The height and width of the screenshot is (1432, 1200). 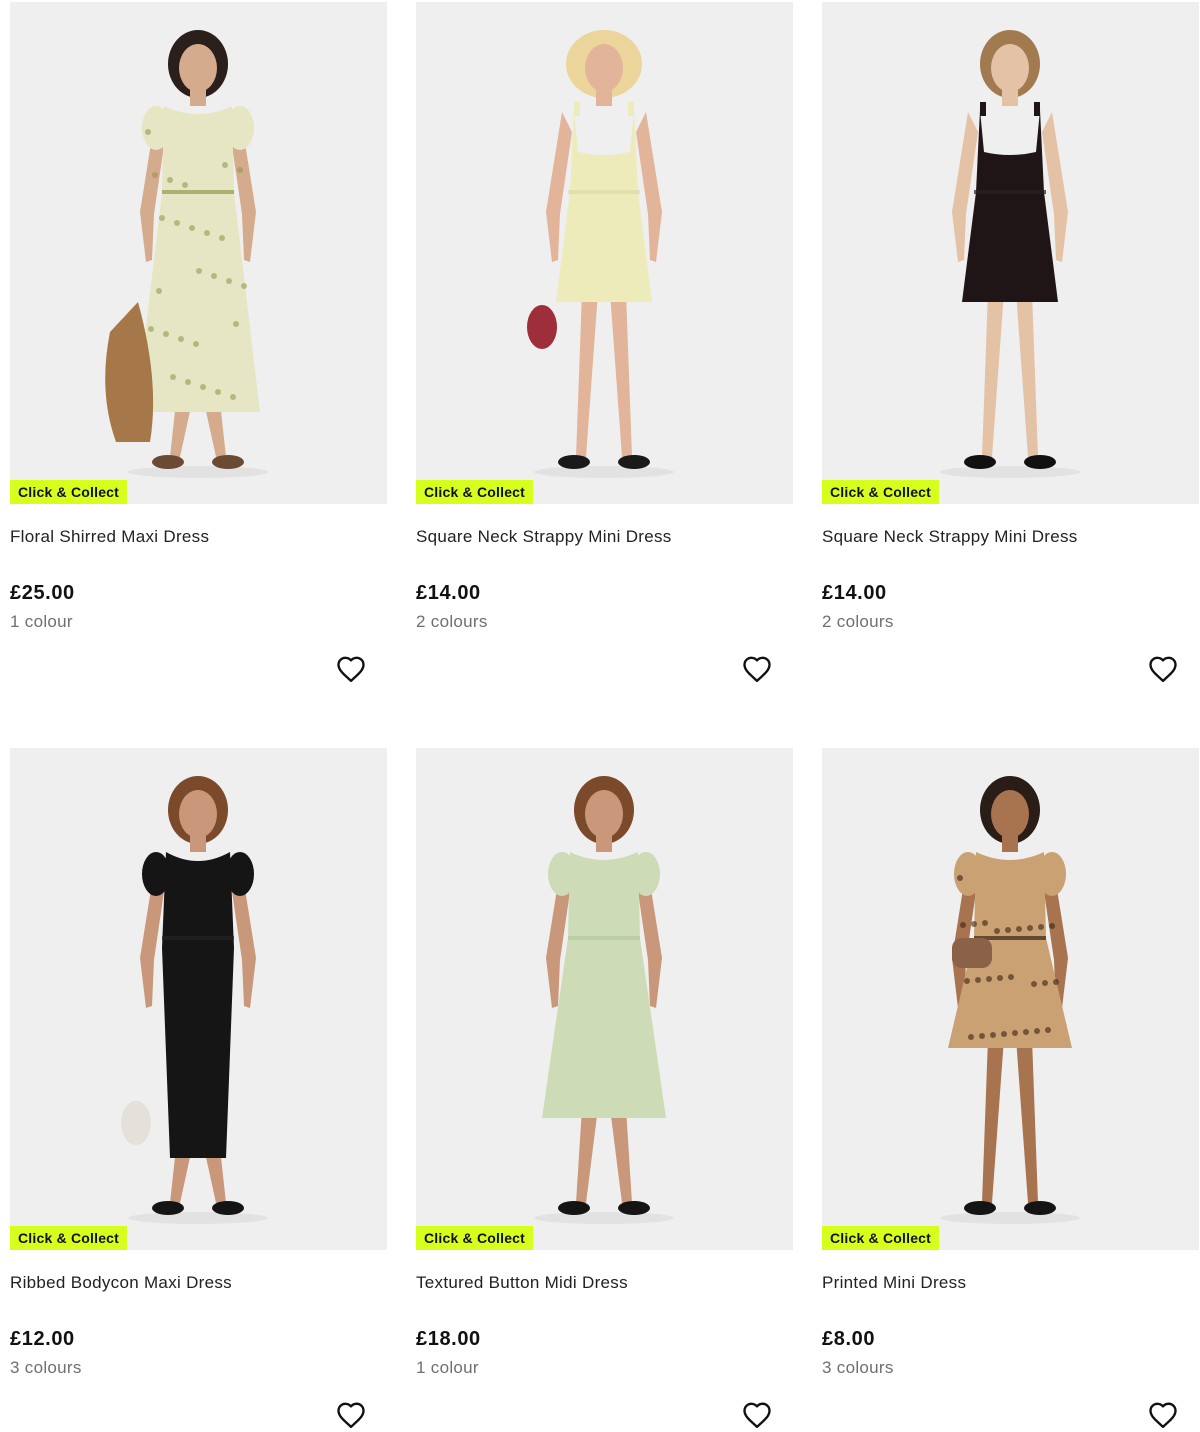 What do you see at coordinates (600, 254) in the screenshot?
I see `model-photo` at bounding box center [600, 254].